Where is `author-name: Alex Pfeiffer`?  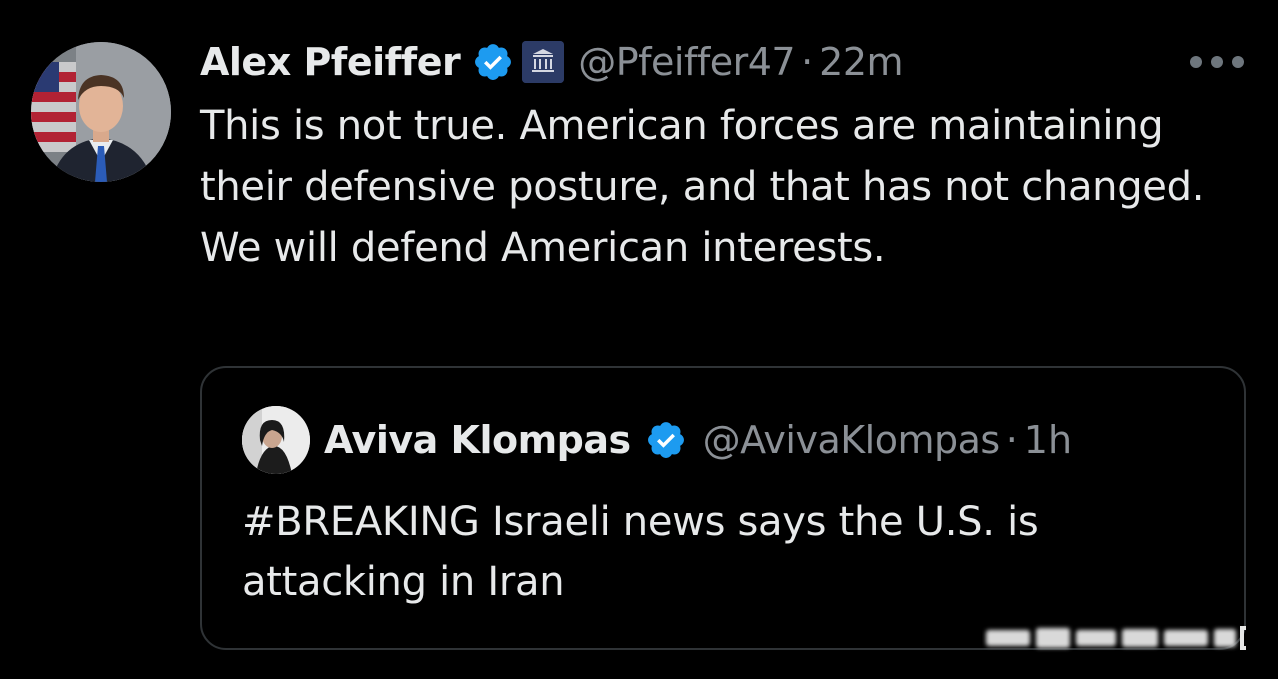 author-name: Alex Pfeiffer is located at coordinates (330, 62).